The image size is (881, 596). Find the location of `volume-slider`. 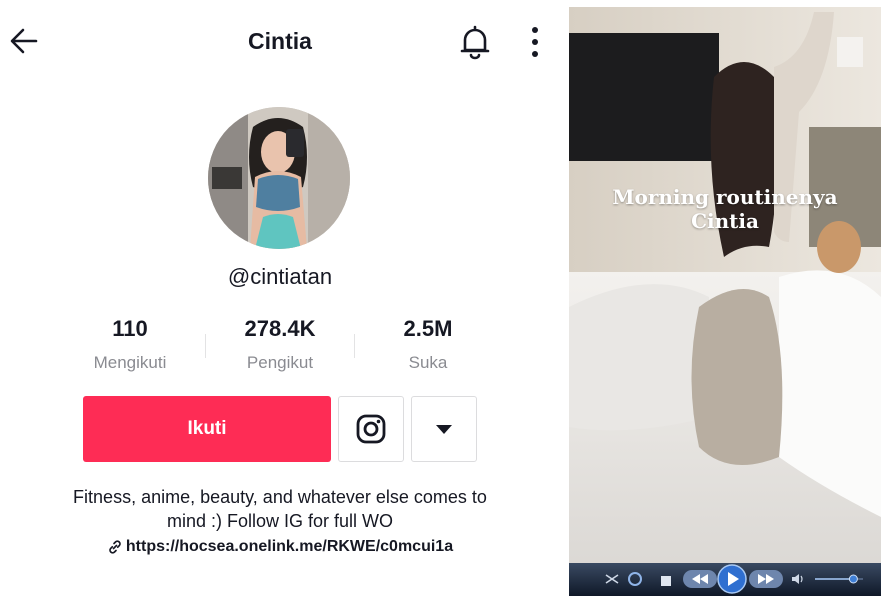

volume-slider is located at coordinates (839, 581).